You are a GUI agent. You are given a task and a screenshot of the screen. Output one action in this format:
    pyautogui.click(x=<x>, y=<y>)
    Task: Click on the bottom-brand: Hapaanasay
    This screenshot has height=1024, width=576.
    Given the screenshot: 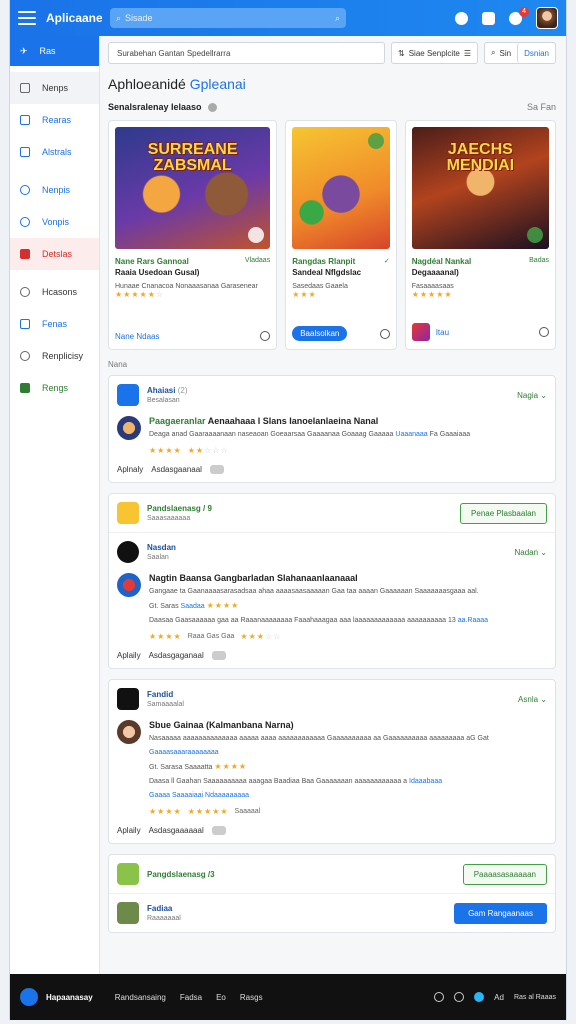 What is the action you would take?
    pyautogui.click(x=69, y=997)
    